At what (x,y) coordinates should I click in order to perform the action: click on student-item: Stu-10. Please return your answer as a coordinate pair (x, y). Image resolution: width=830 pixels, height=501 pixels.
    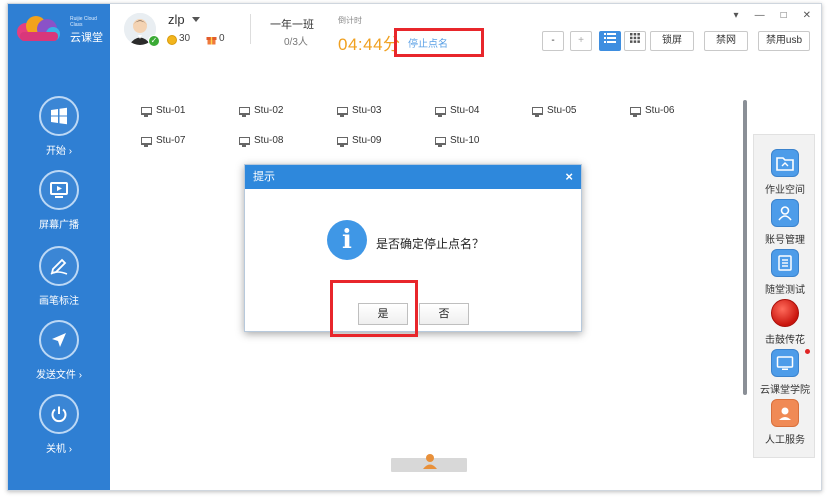
    Looking at the image, I should click on (457, 141).